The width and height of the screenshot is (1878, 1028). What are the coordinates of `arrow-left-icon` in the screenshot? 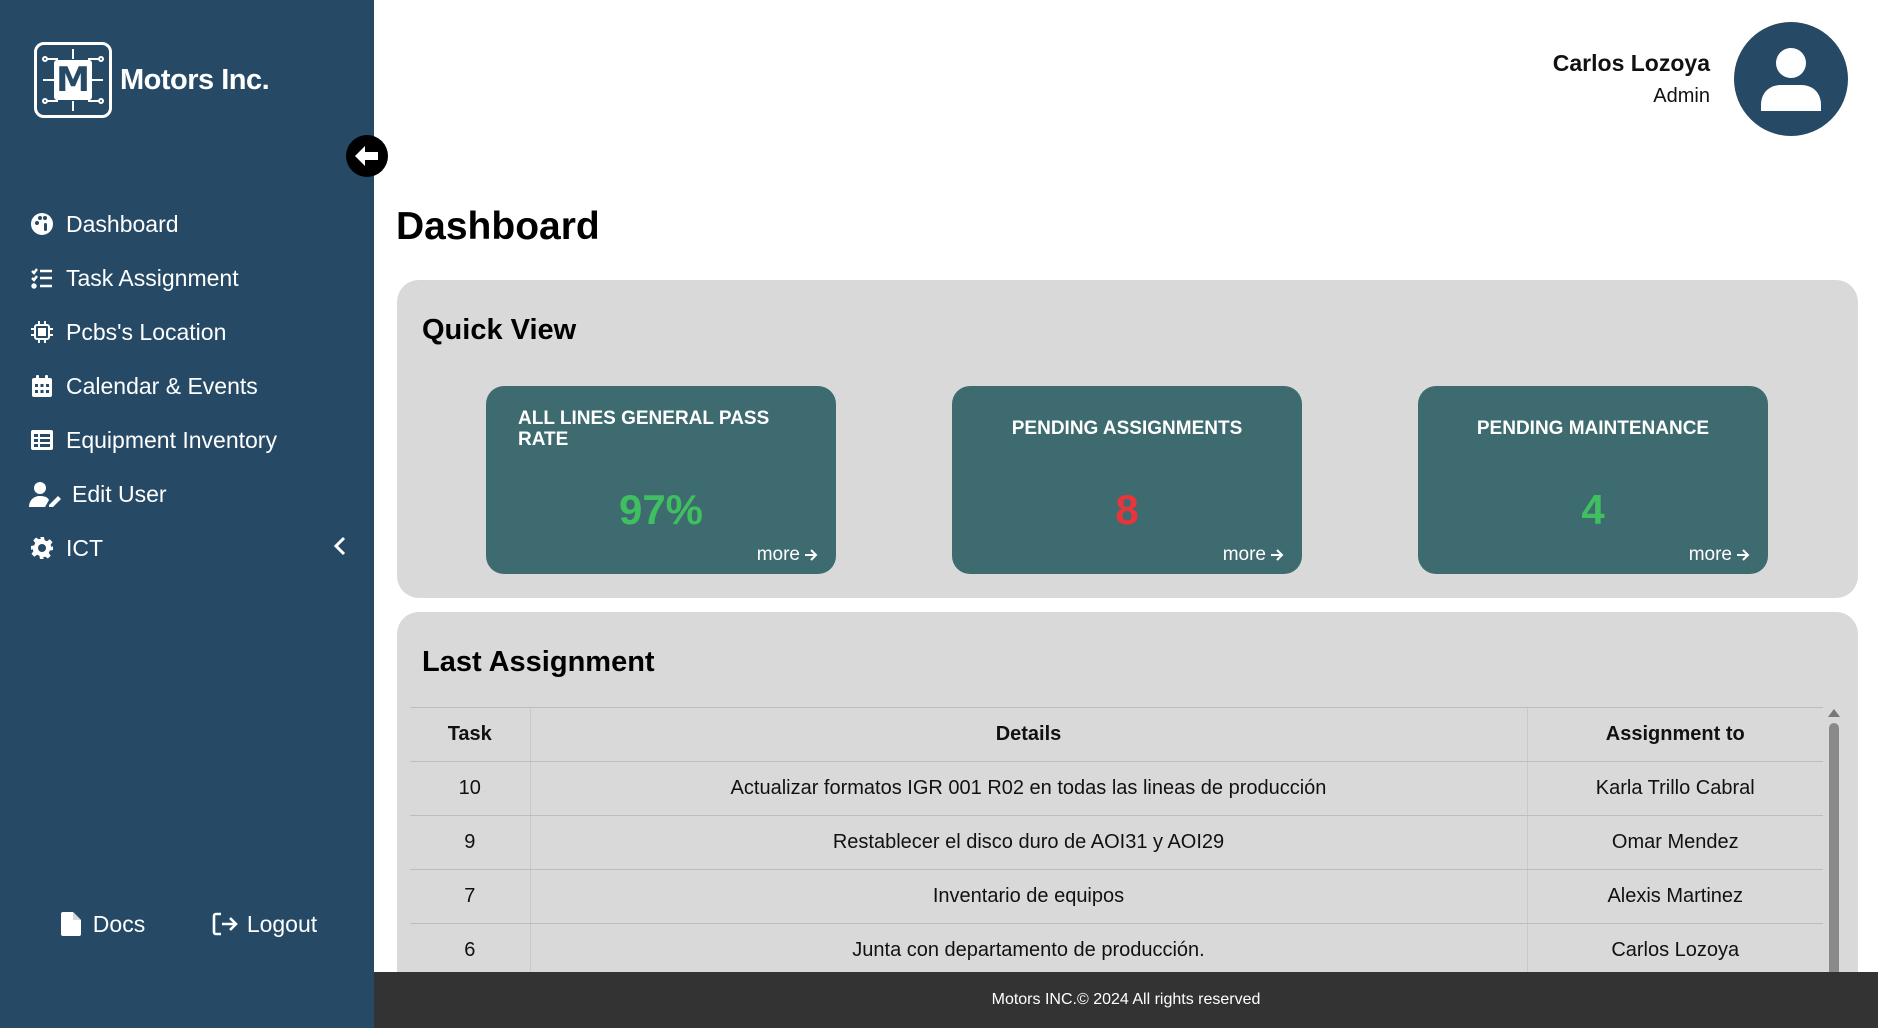 It's located at (366, 156).